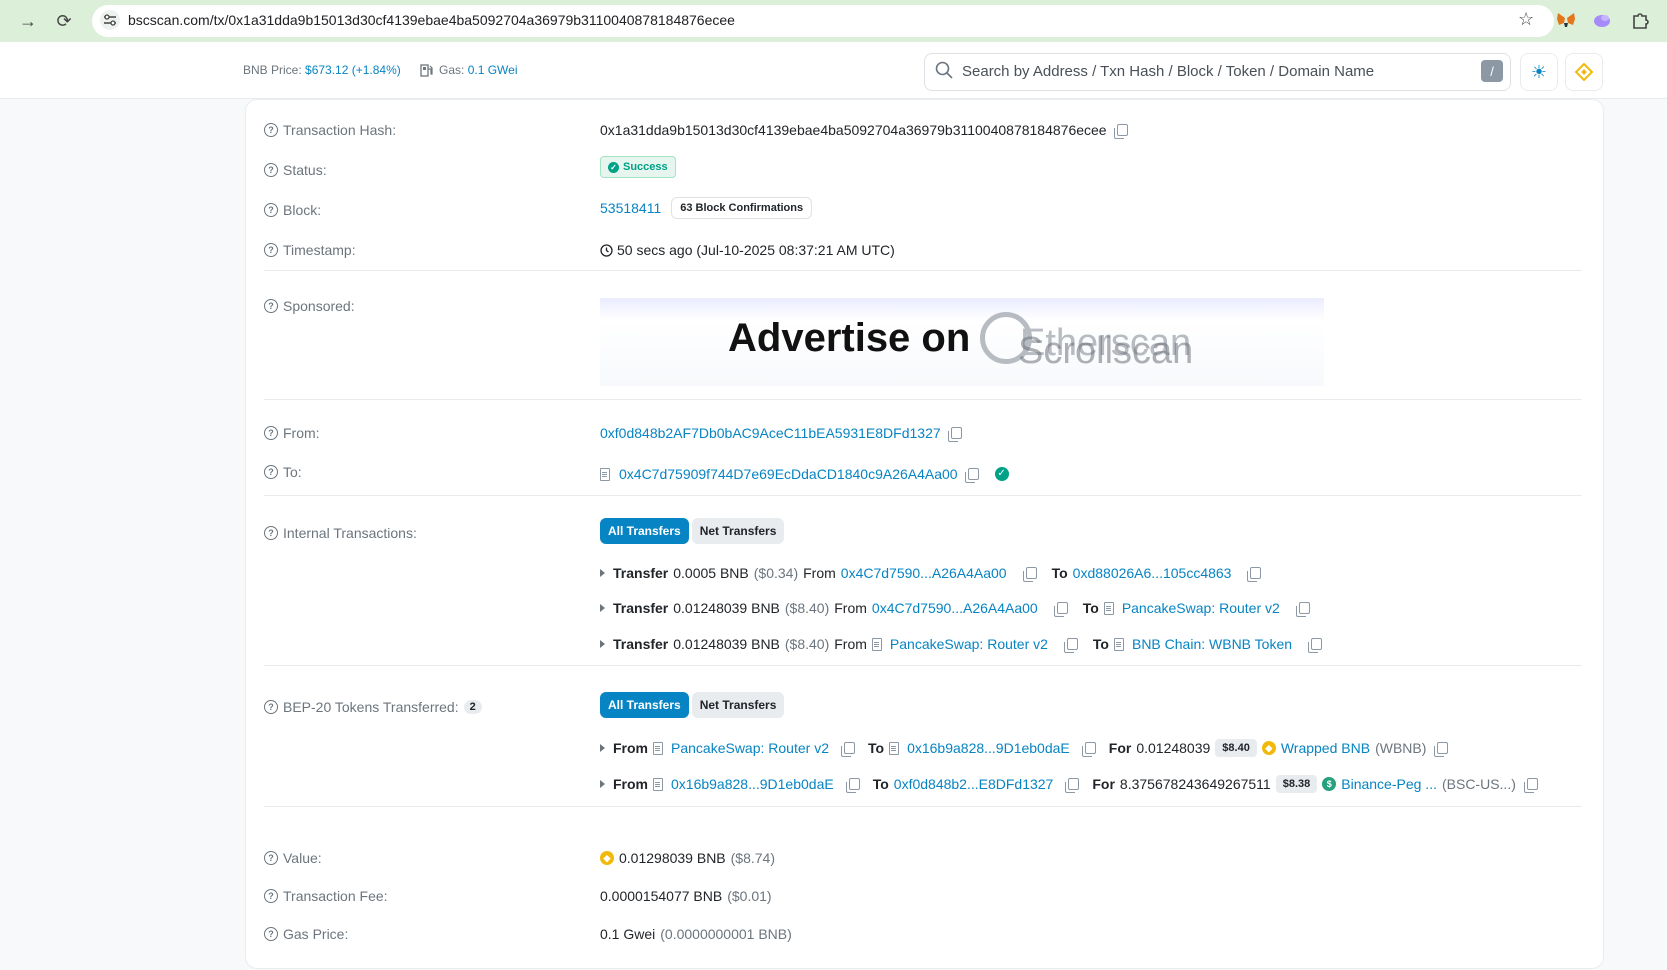  Describe the element at coordinates (340, 533) in the screenshot. I see `internal-tx-label: ? Internal Transactions:` at that location.